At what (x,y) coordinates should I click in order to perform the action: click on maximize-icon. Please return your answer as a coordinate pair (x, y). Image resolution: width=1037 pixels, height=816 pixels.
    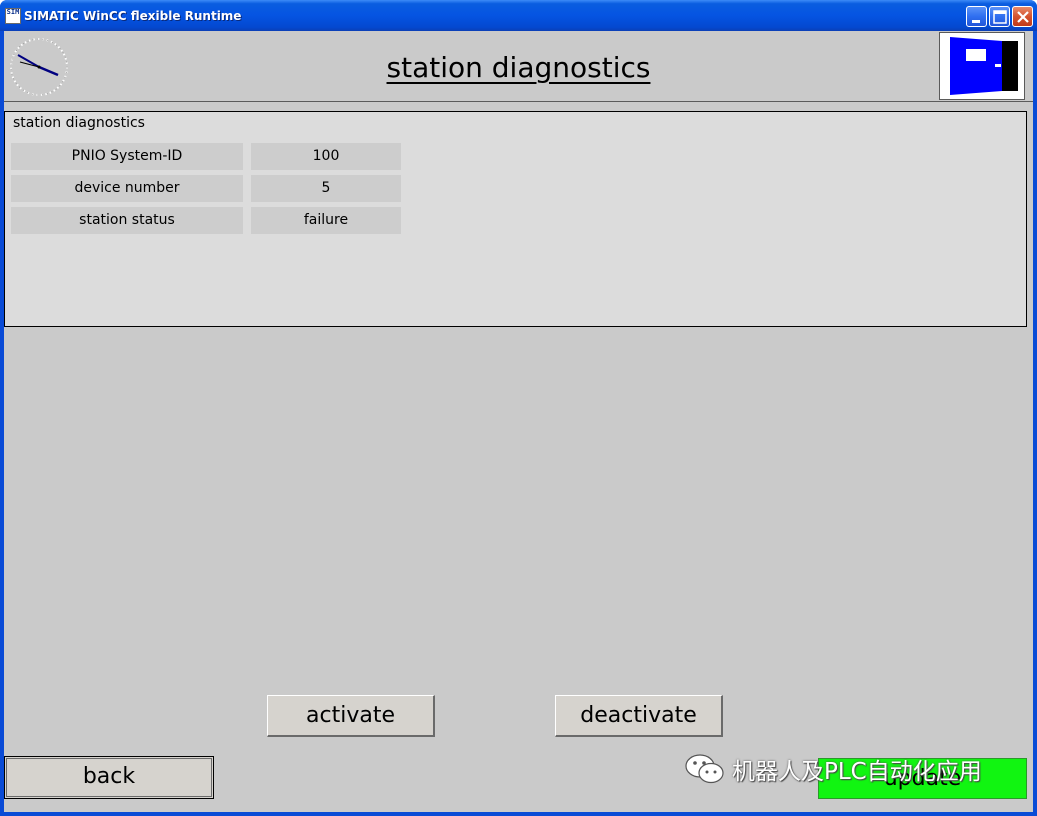
    Looking at the image, I should click on (1000, 17).